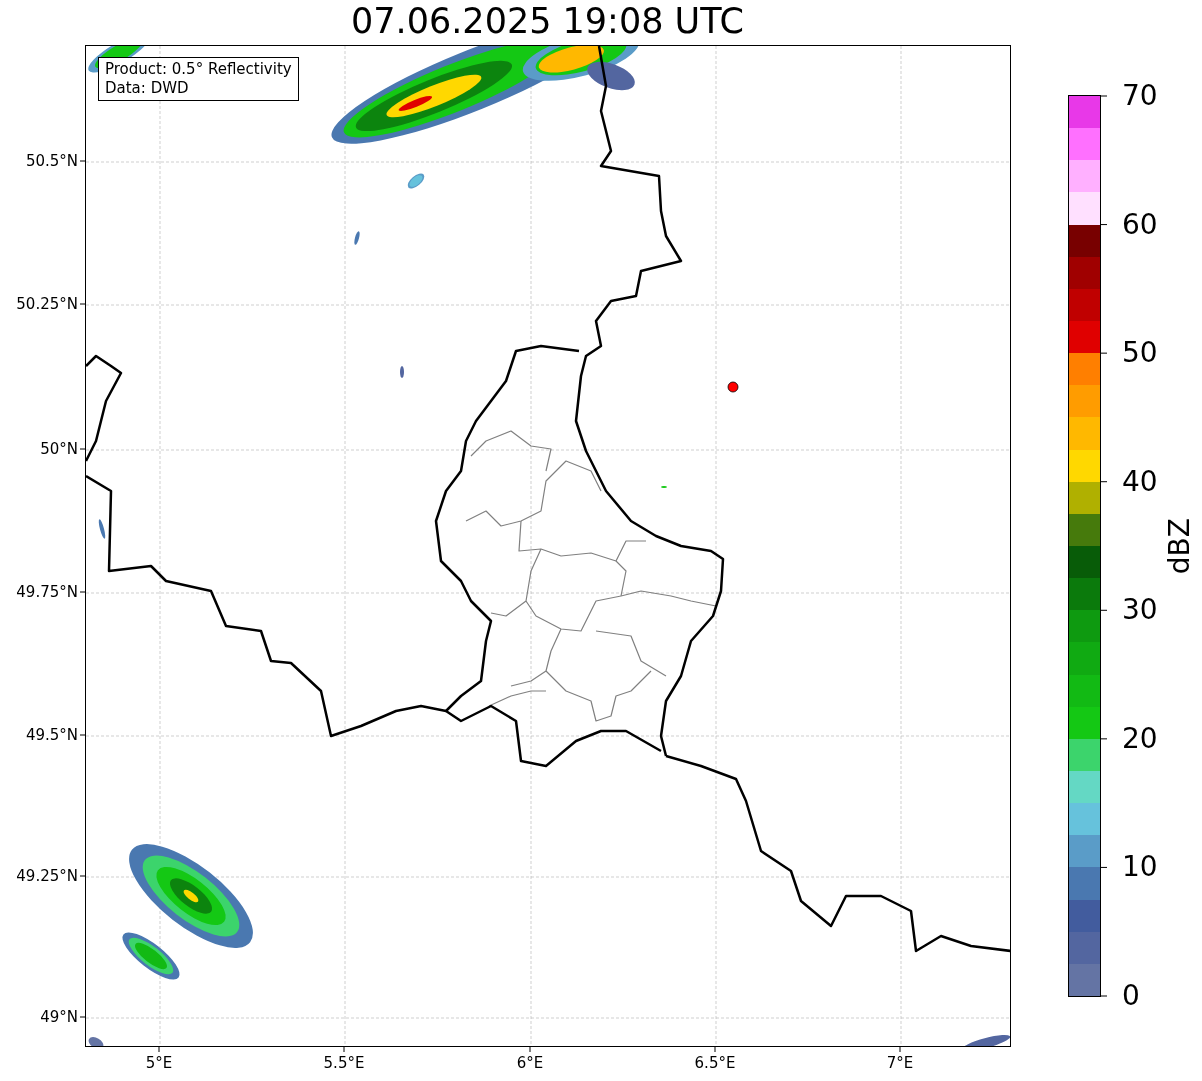 This screenshot has width=1202, height=1081. I want to click on axis-label: 50°N, so click(59, 449).